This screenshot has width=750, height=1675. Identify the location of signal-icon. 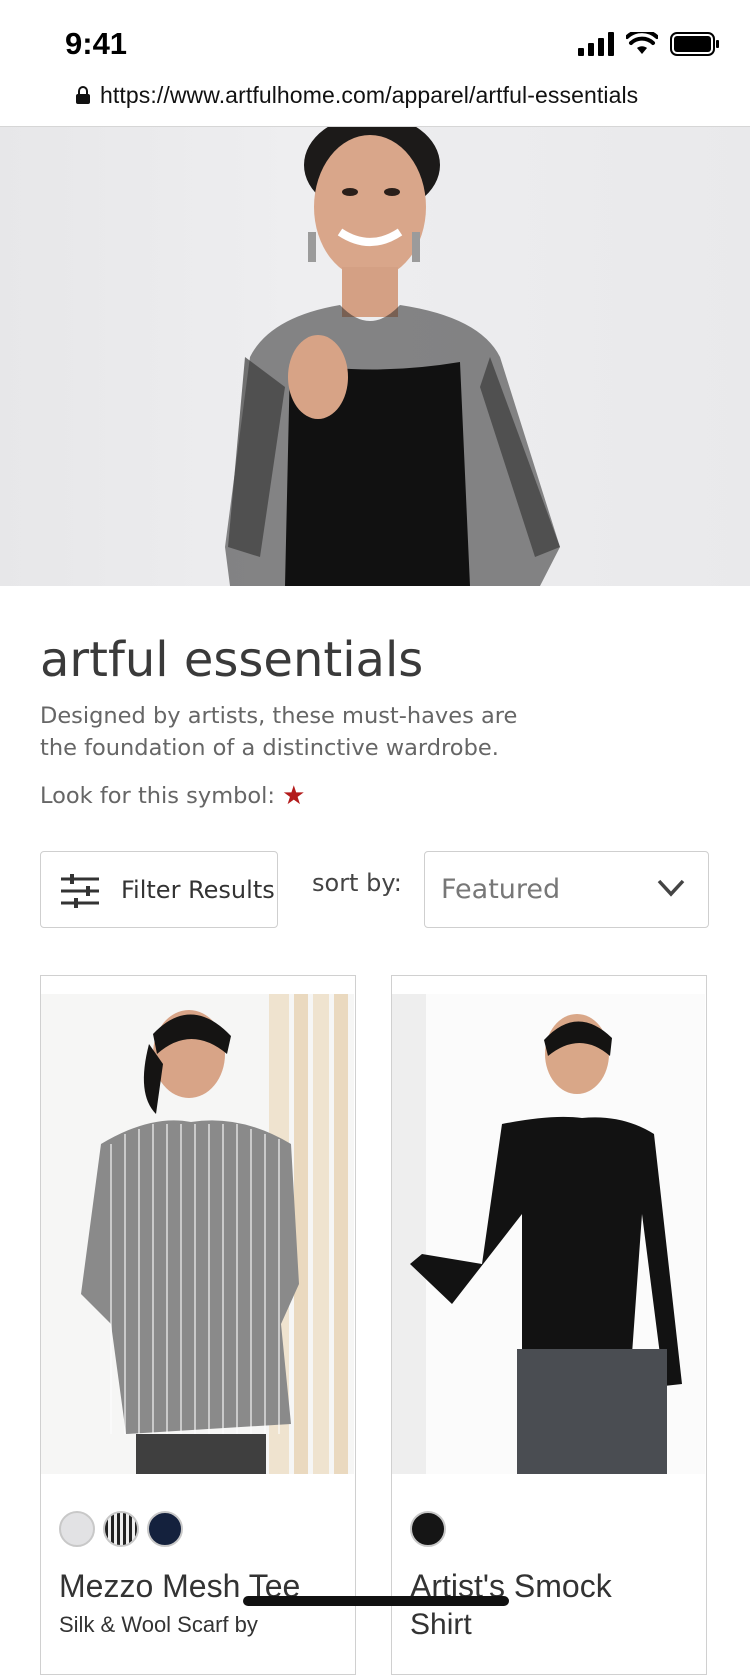
(596, 44).